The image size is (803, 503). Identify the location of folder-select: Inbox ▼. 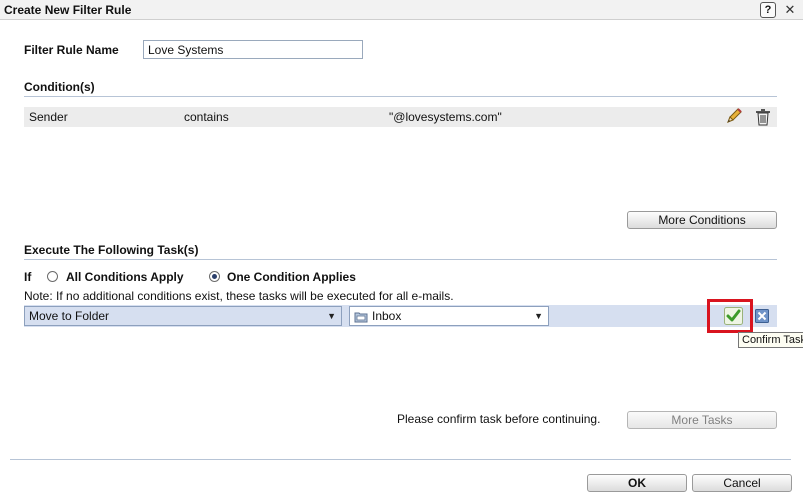
(449, 316).